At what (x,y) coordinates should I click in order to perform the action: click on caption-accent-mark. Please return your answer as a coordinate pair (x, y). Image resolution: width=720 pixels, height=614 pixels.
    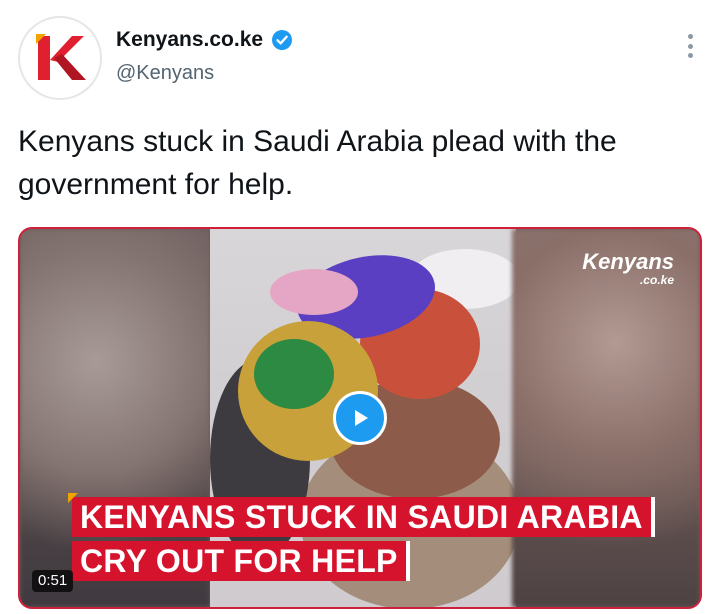
    Looking at the image, I should click on (73, 498).